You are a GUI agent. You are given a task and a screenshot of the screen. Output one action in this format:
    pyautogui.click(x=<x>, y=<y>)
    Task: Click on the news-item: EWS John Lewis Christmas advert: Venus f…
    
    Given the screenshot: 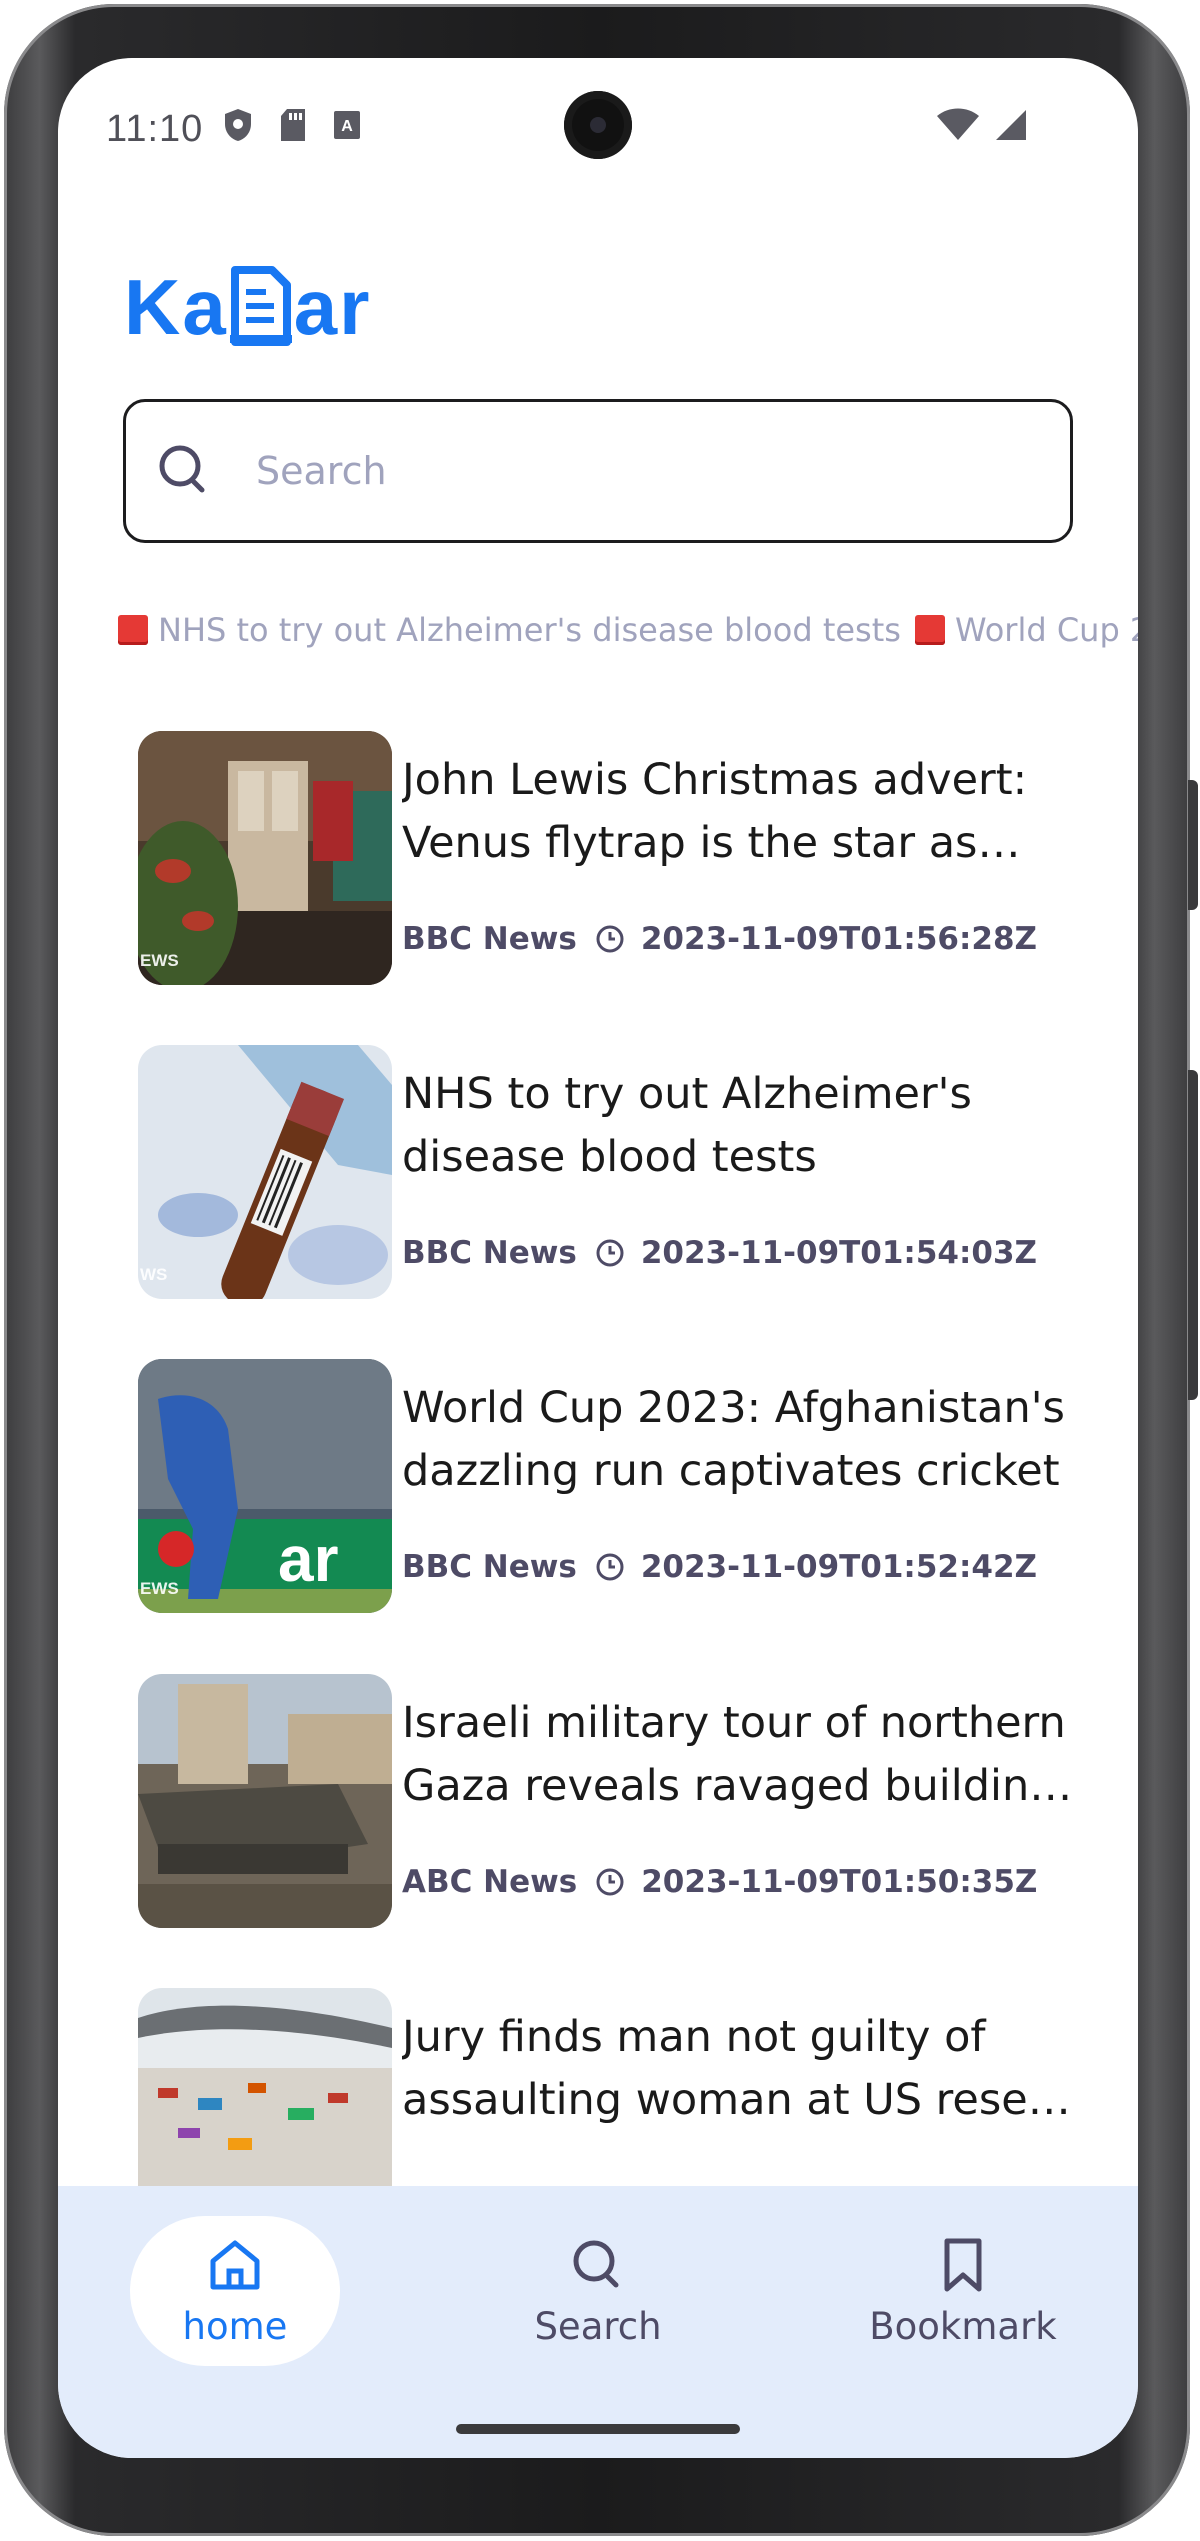 What is the action you would take?
    pyautogui.click(x=618, y=858)
    